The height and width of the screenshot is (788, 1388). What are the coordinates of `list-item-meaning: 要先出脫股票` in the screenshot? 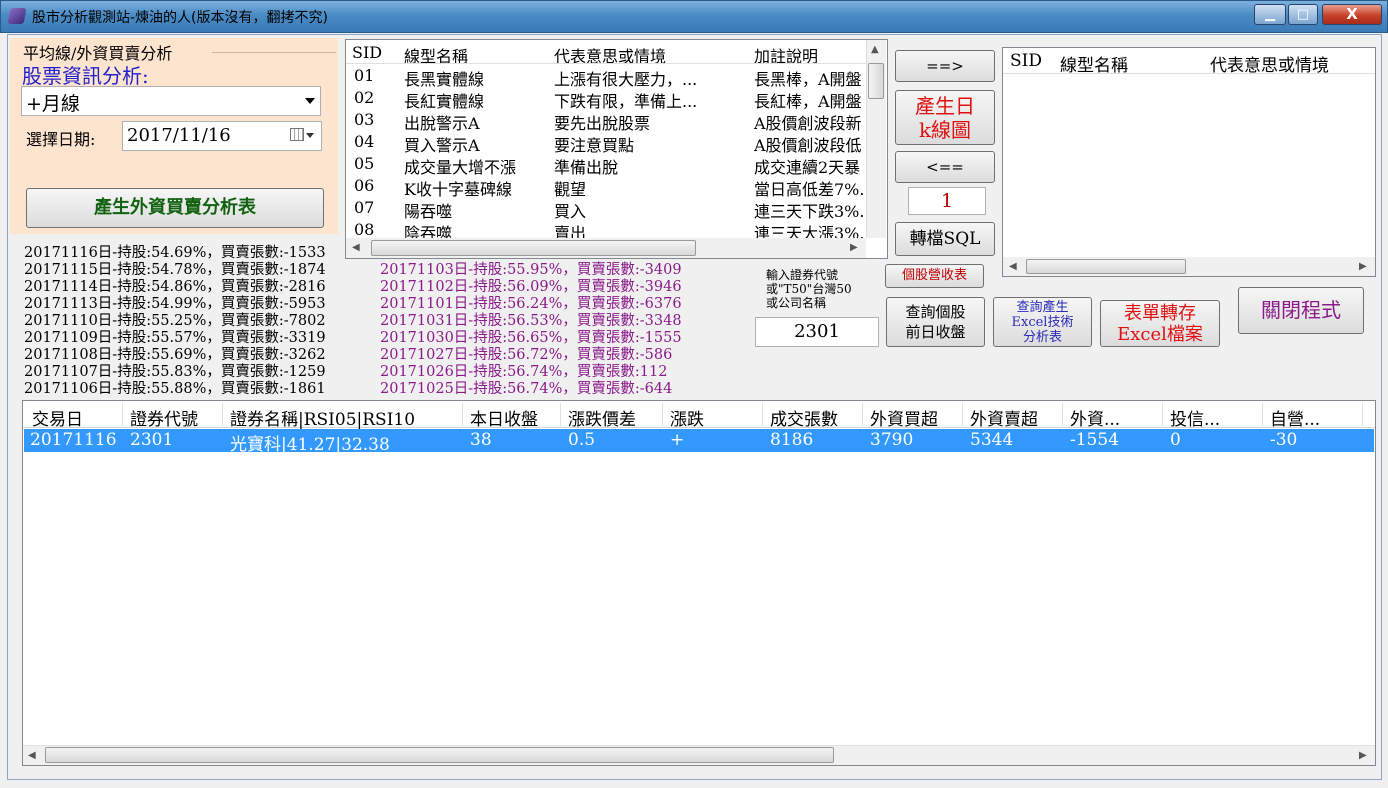 It's located at (602, 122).